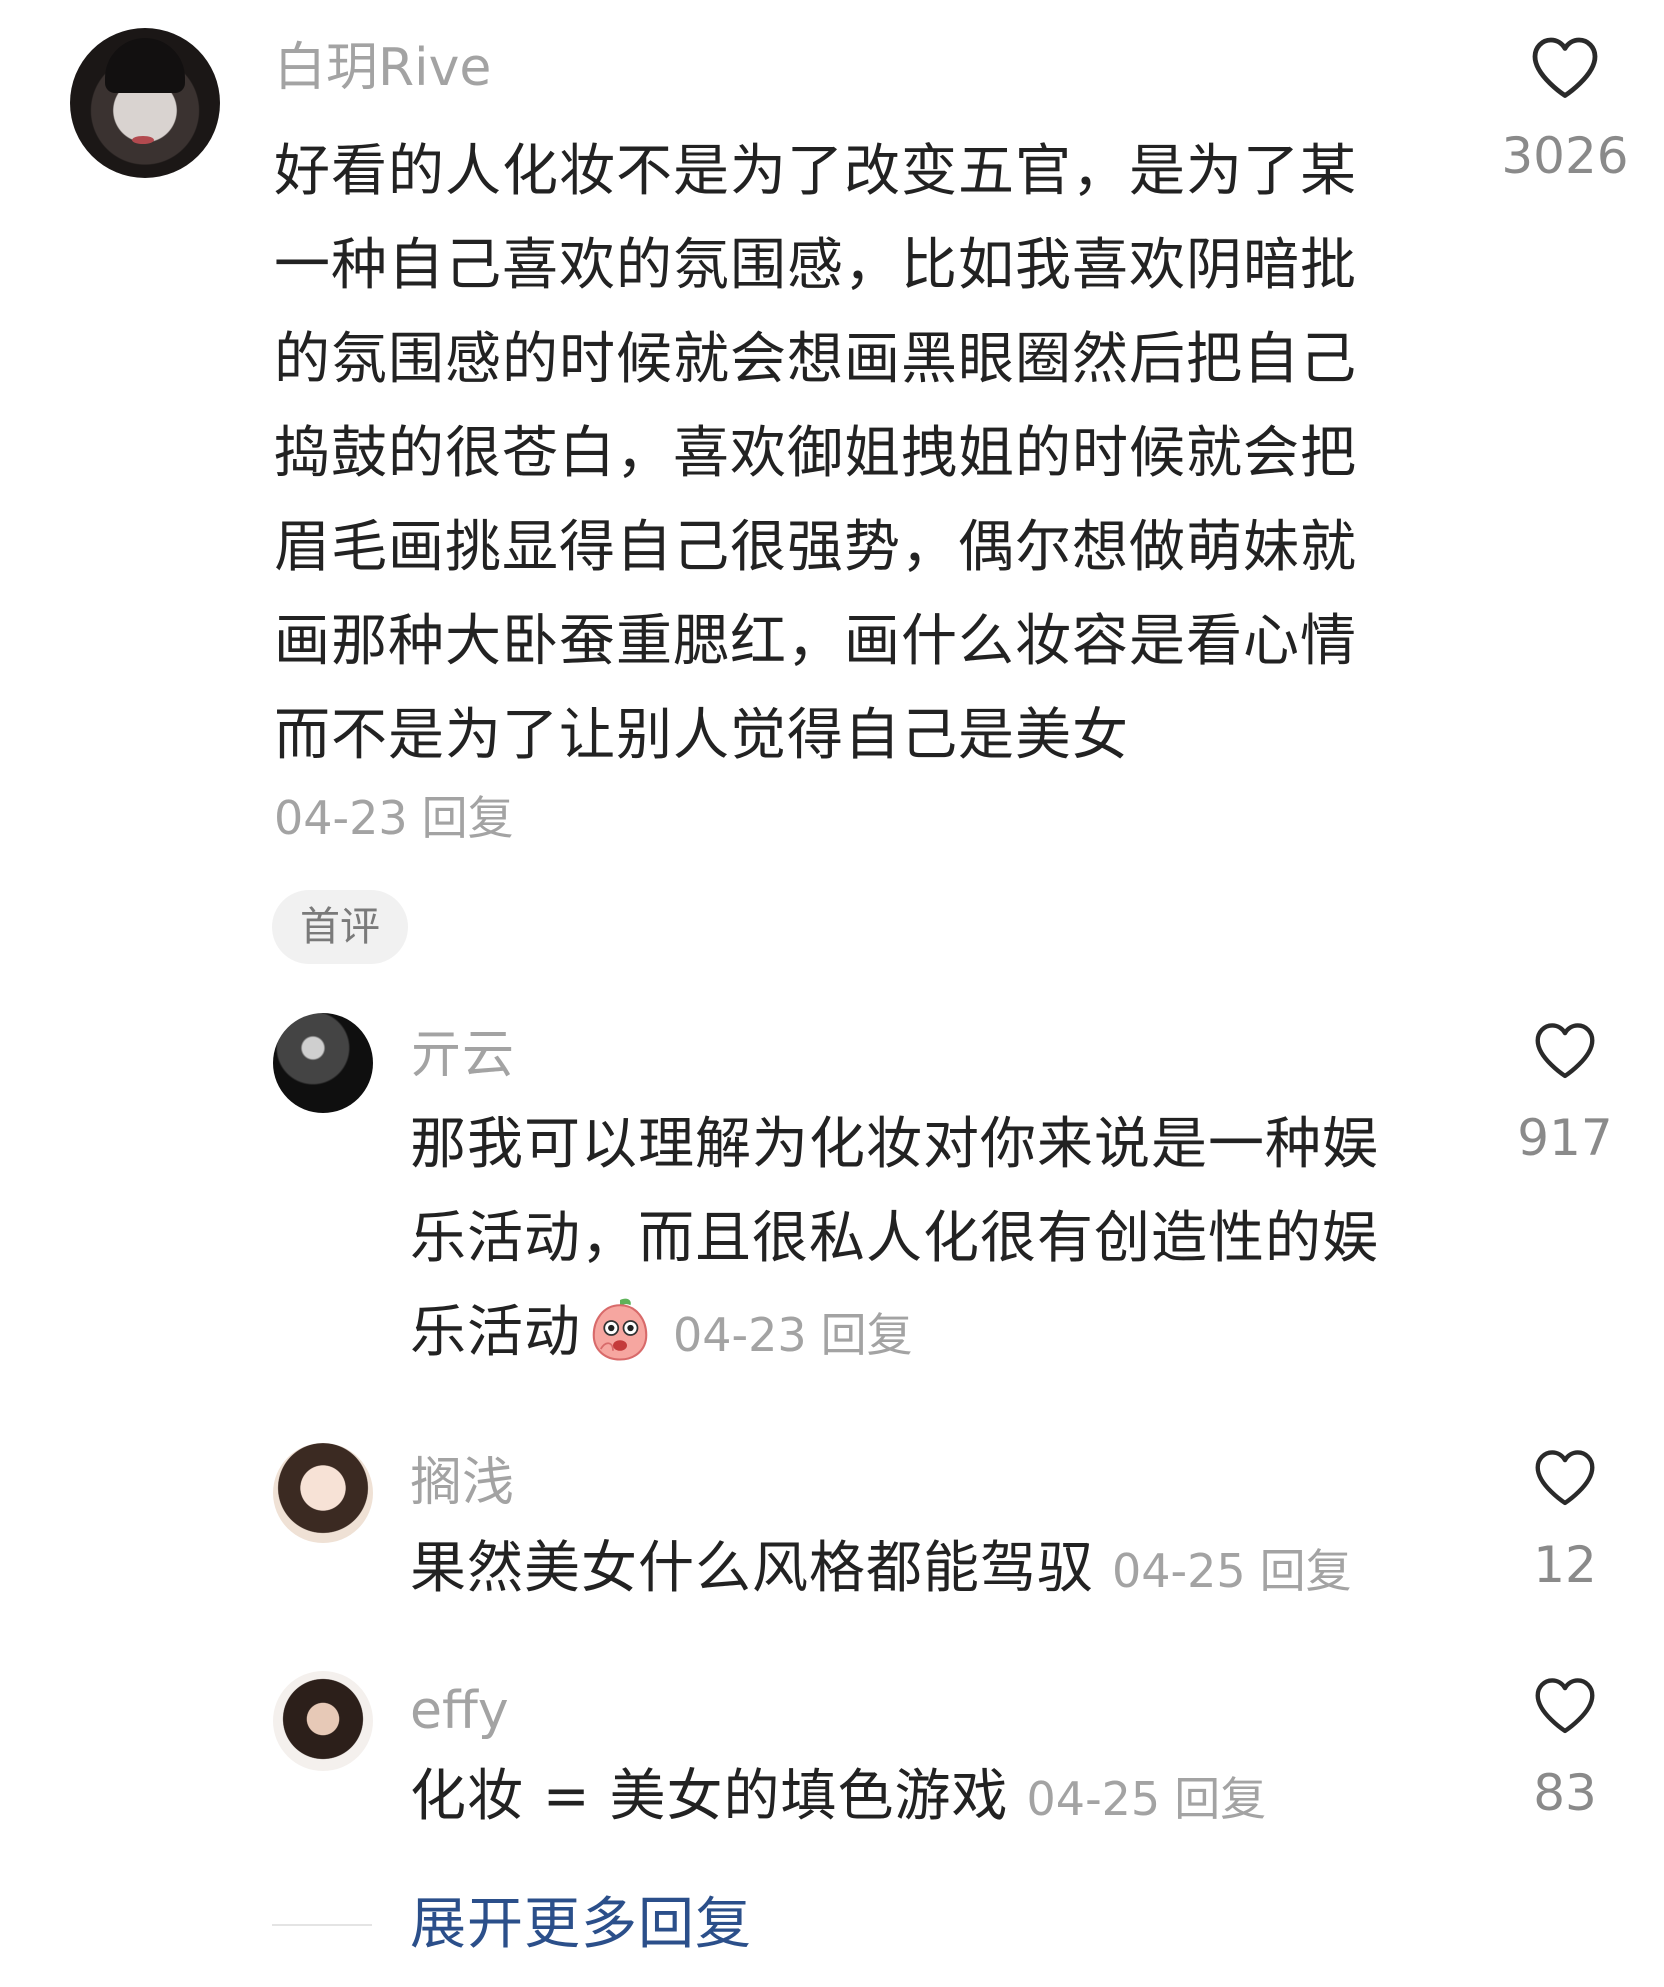  I want to click on reply-username: 亓云, so click(462, 1055).